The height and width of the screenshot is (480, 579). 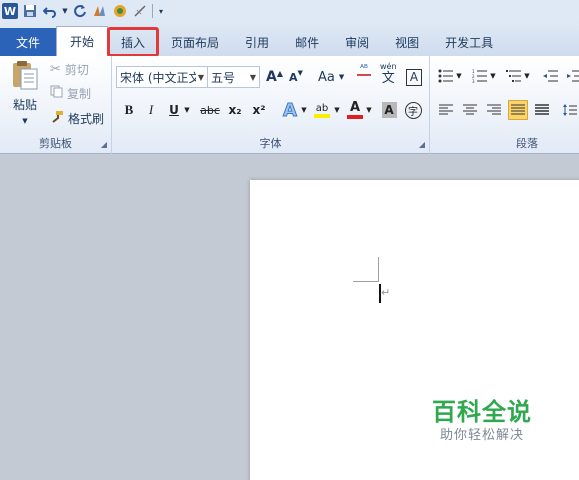 I want to click on scissors-icon: ✂, so click(x=55, y=69).